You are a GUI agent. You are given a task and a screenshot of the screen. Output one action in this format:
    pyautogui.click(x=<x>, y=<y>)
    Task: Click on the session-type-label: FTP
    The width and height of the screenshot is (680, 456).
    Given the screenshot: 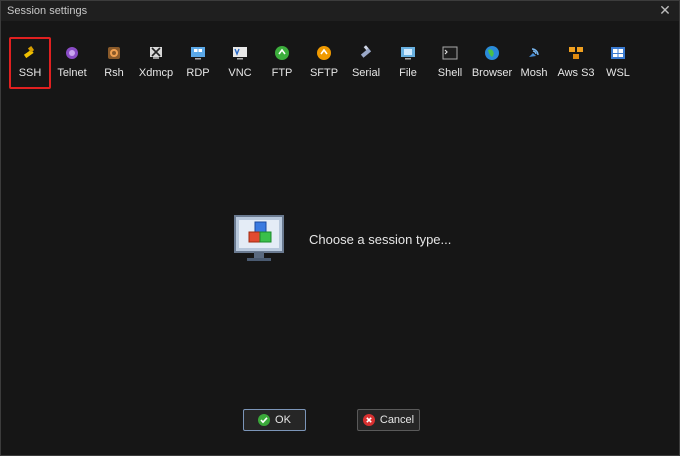 What is the action you would take?
    pyautogui.click(x=282, y=73)
    